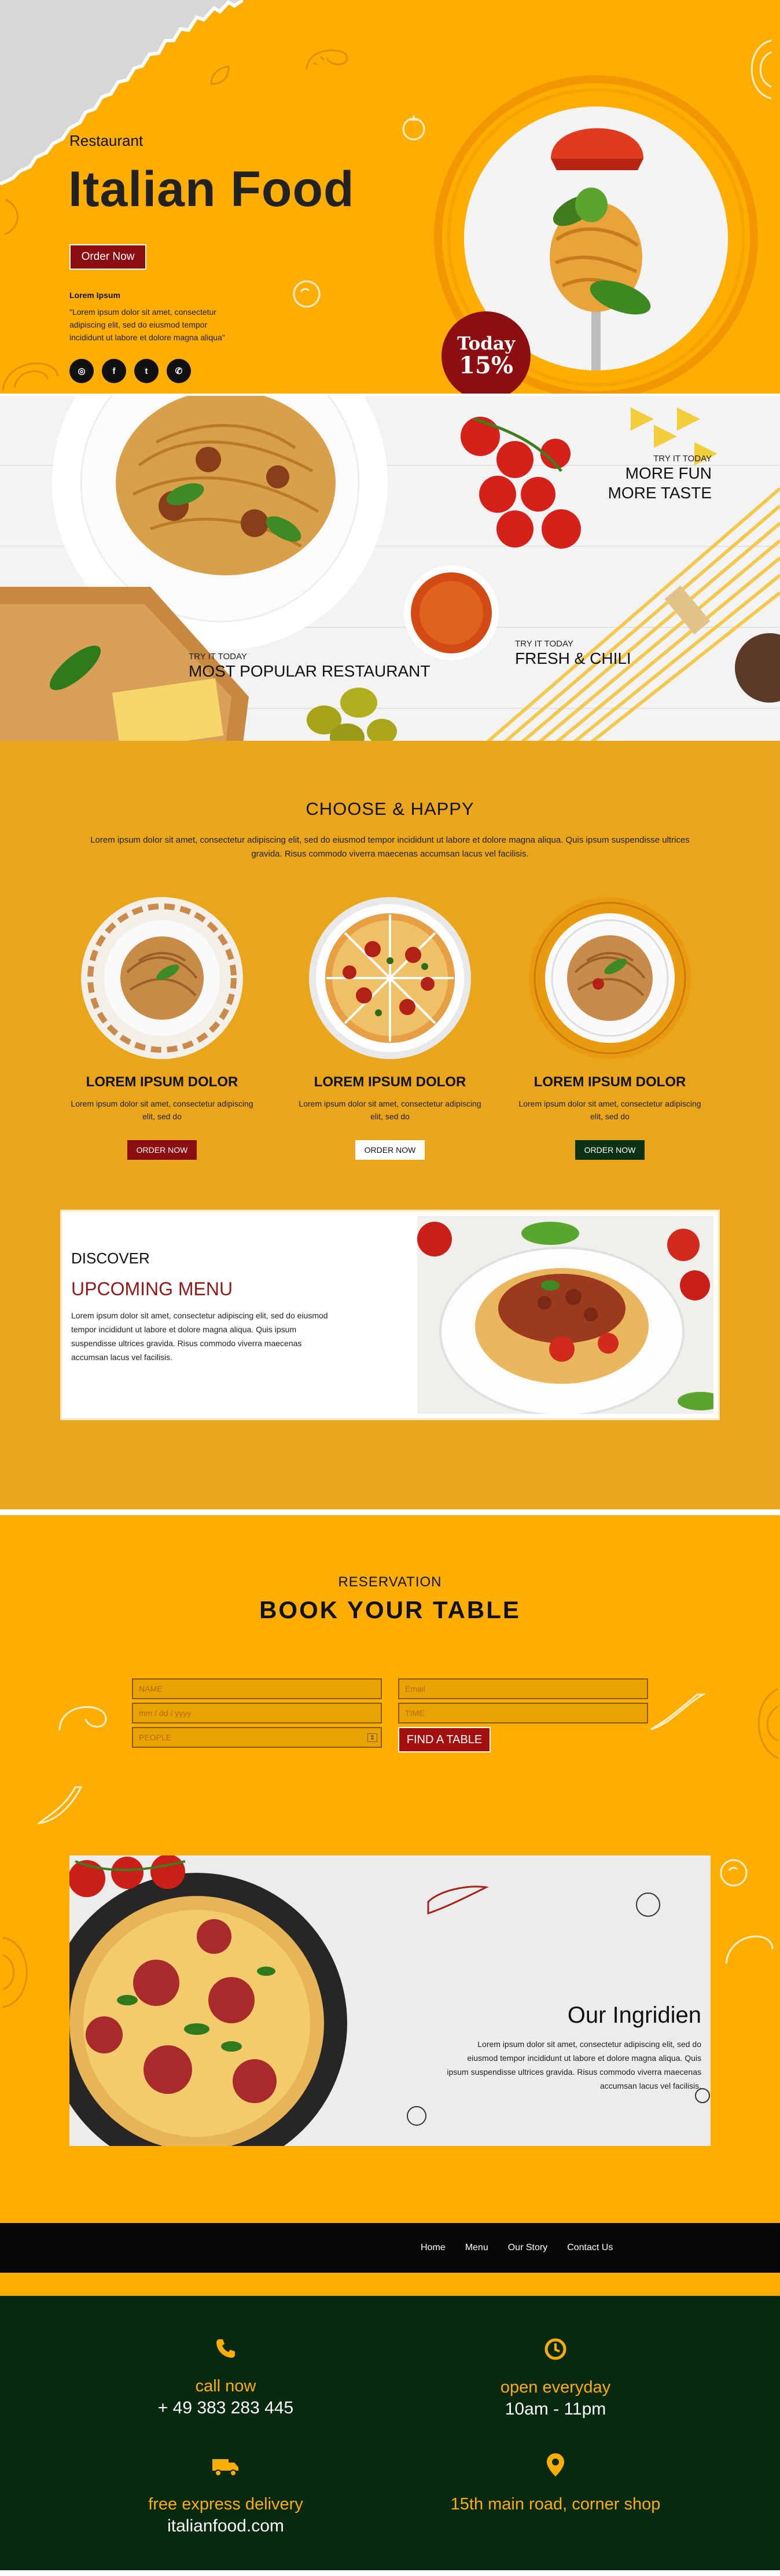 This screenshot has height=2576, width=780. What do you see at coordinates (523, 1714) in the screenshot?
I see `time-field` at bounding box center [523, 1714].